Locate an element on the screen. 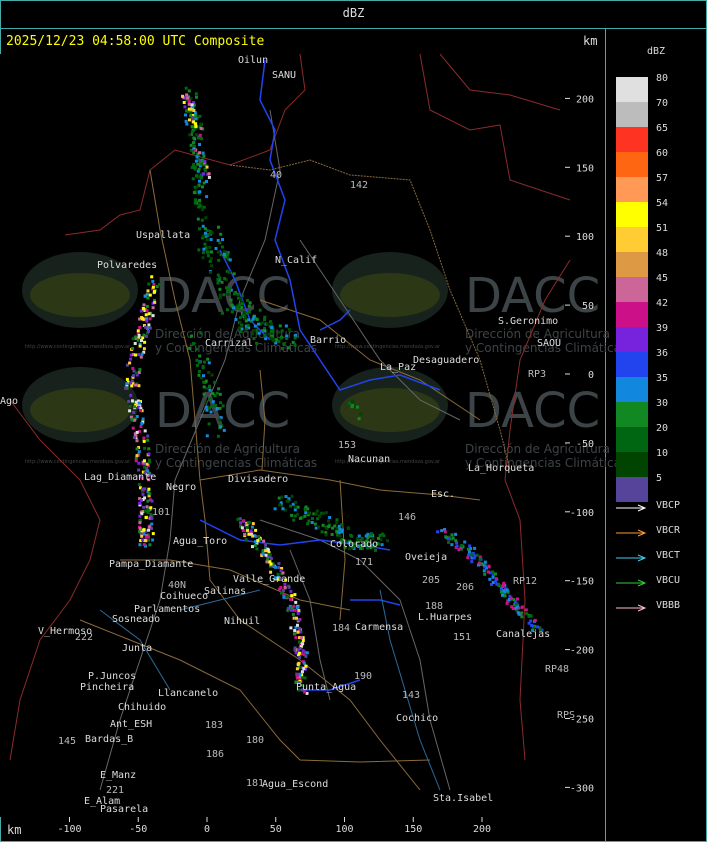 This screenshot has width=707, height=842. place-label: Valle_Grande is located at coordinates (269, 579).